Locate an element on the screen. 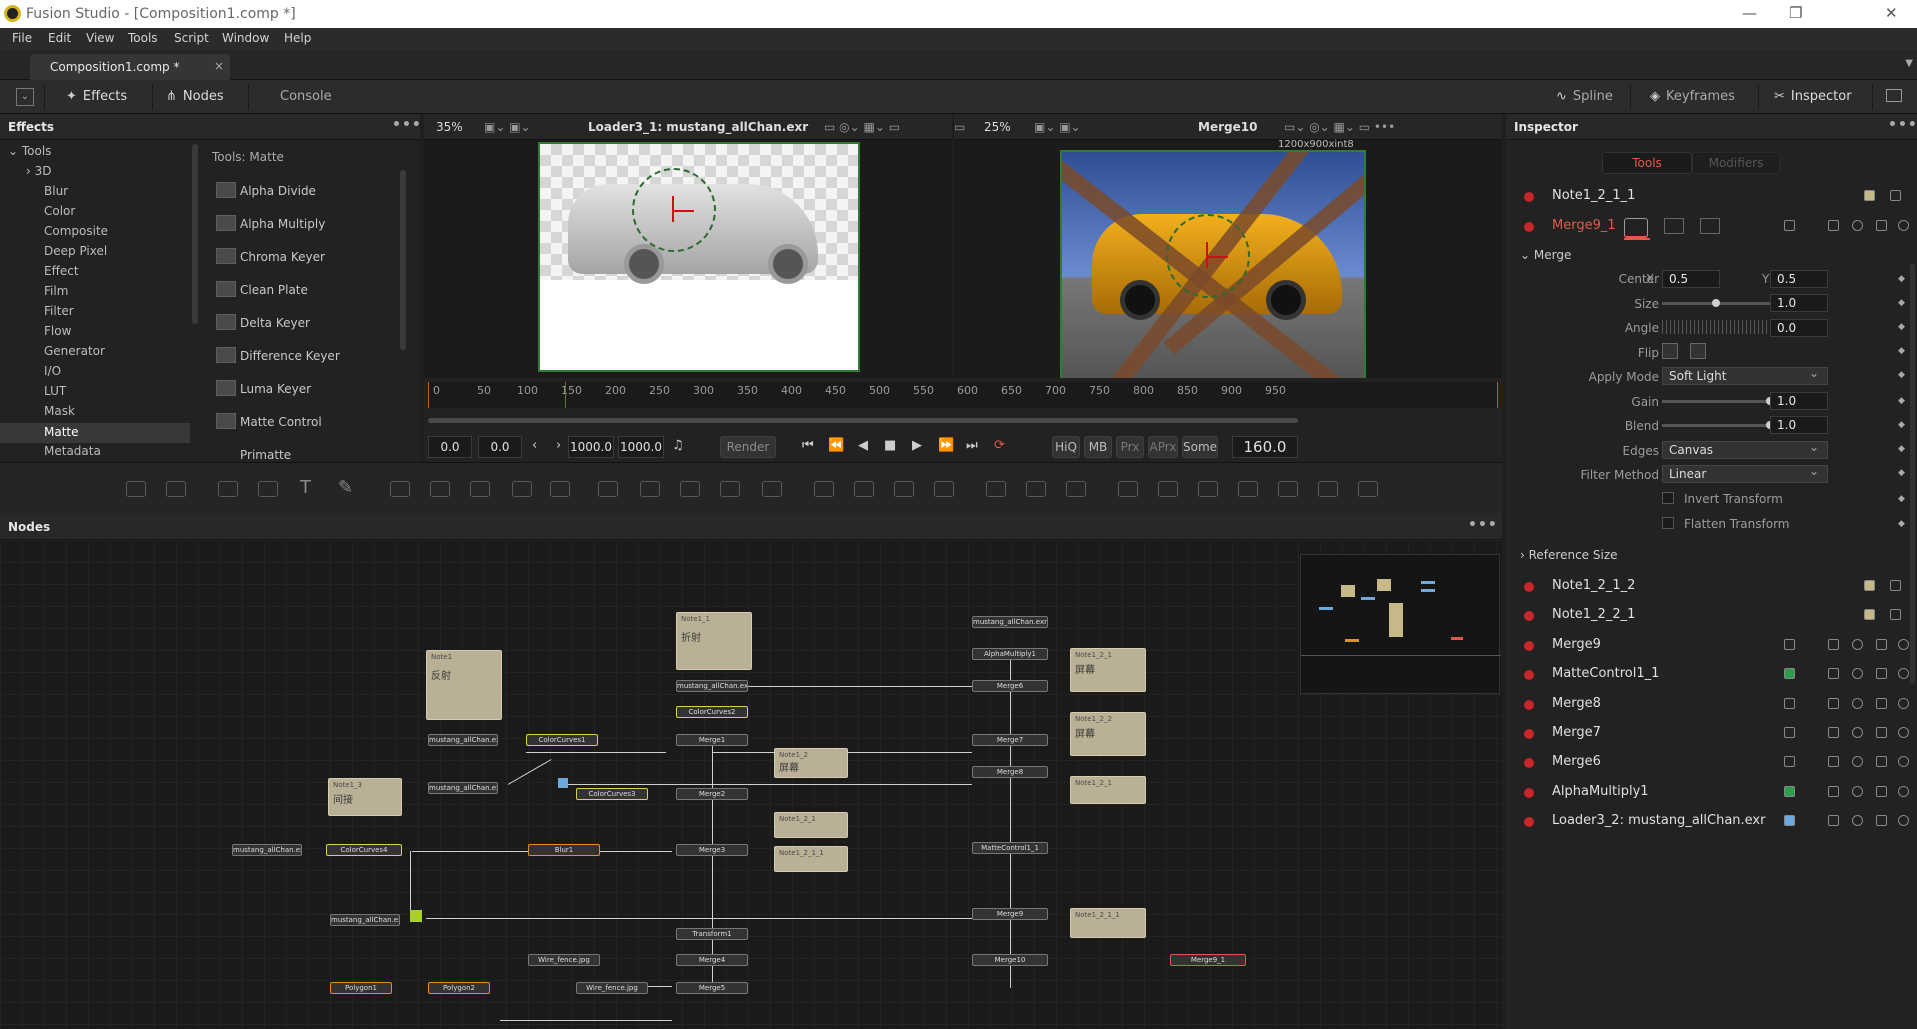 This screenshot has height=1029, width=1917. fast-forward-icon: ⏩ is located at coordinates (946, 445).